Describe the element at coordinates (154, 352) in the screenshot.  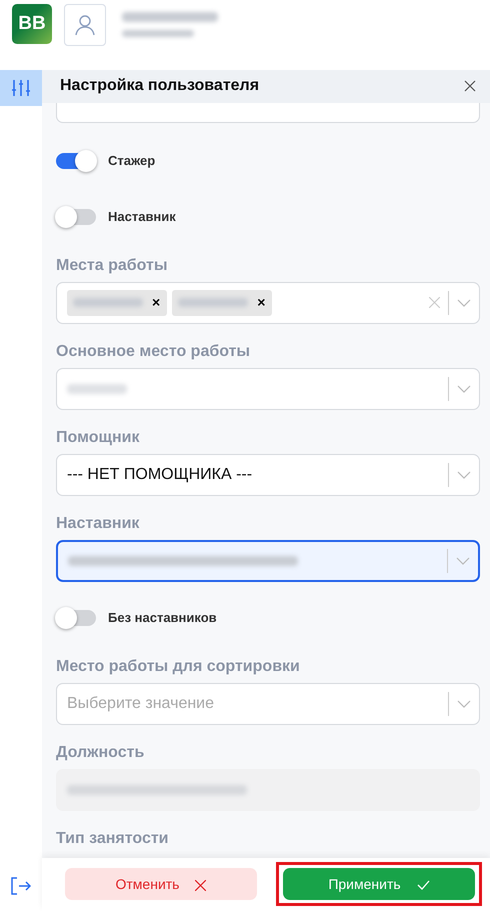
I see `field-label: Основное место работы` at that location.